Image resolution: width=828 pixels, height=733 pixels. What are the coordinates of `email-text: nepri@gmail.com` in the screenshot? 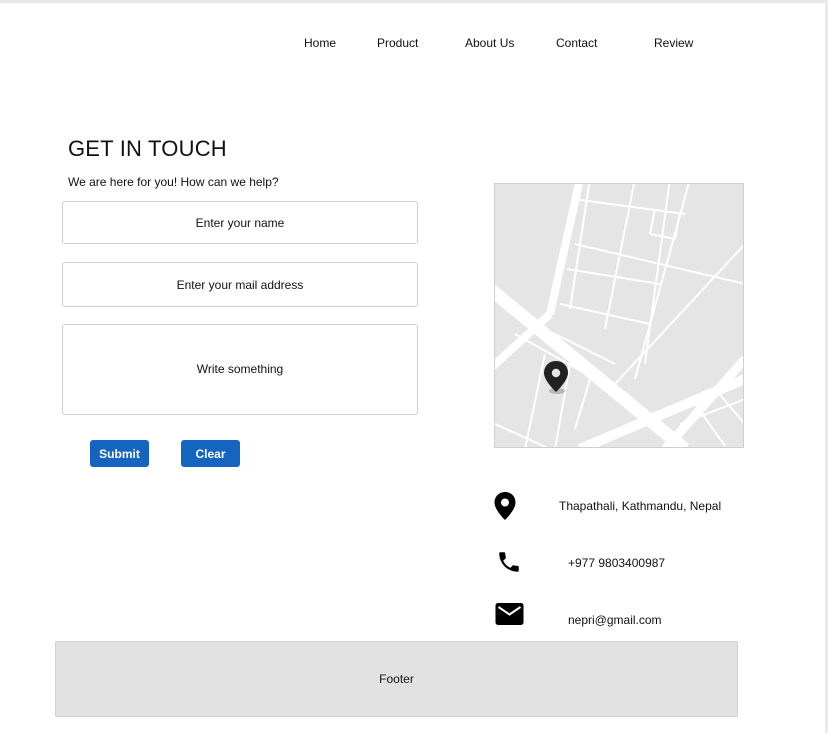 It's located at (615, 620).